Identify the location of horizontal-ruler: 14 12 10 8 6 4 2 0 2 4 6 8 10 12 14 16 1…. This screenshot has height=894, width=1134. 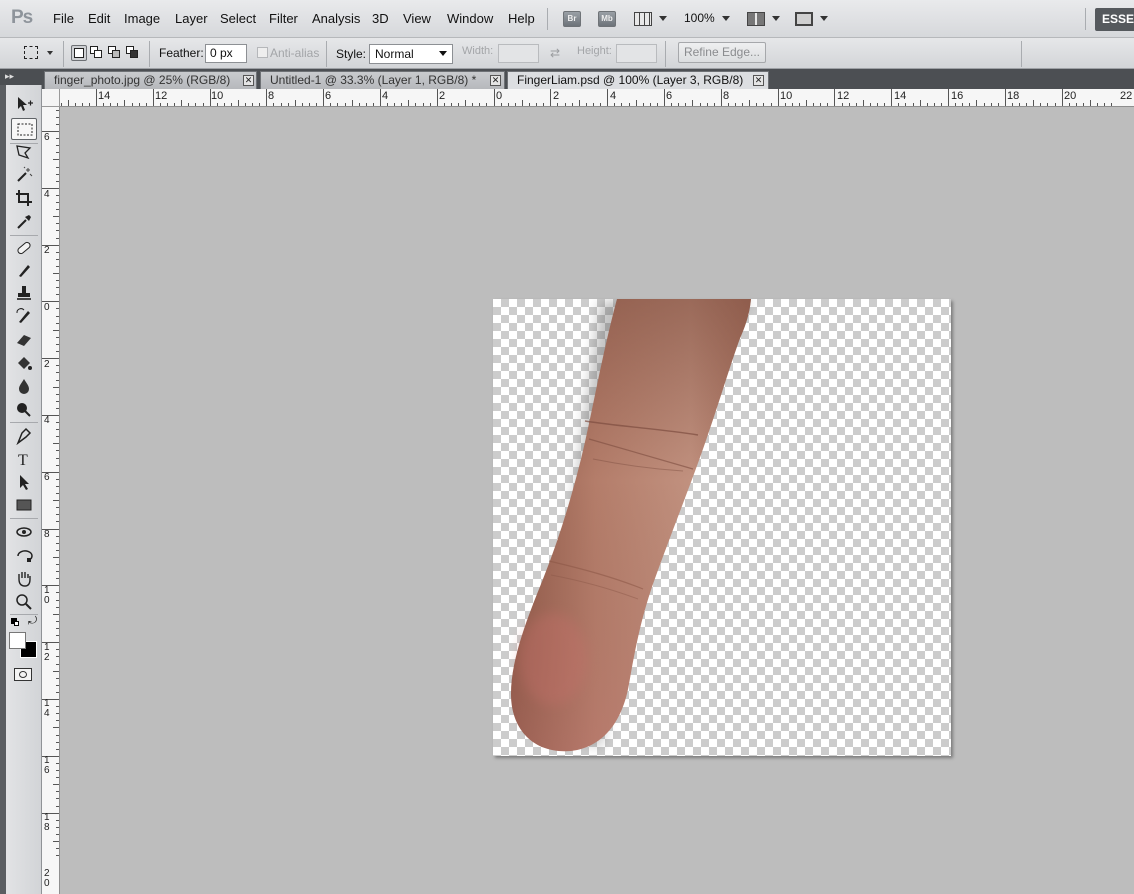
(597, 98).